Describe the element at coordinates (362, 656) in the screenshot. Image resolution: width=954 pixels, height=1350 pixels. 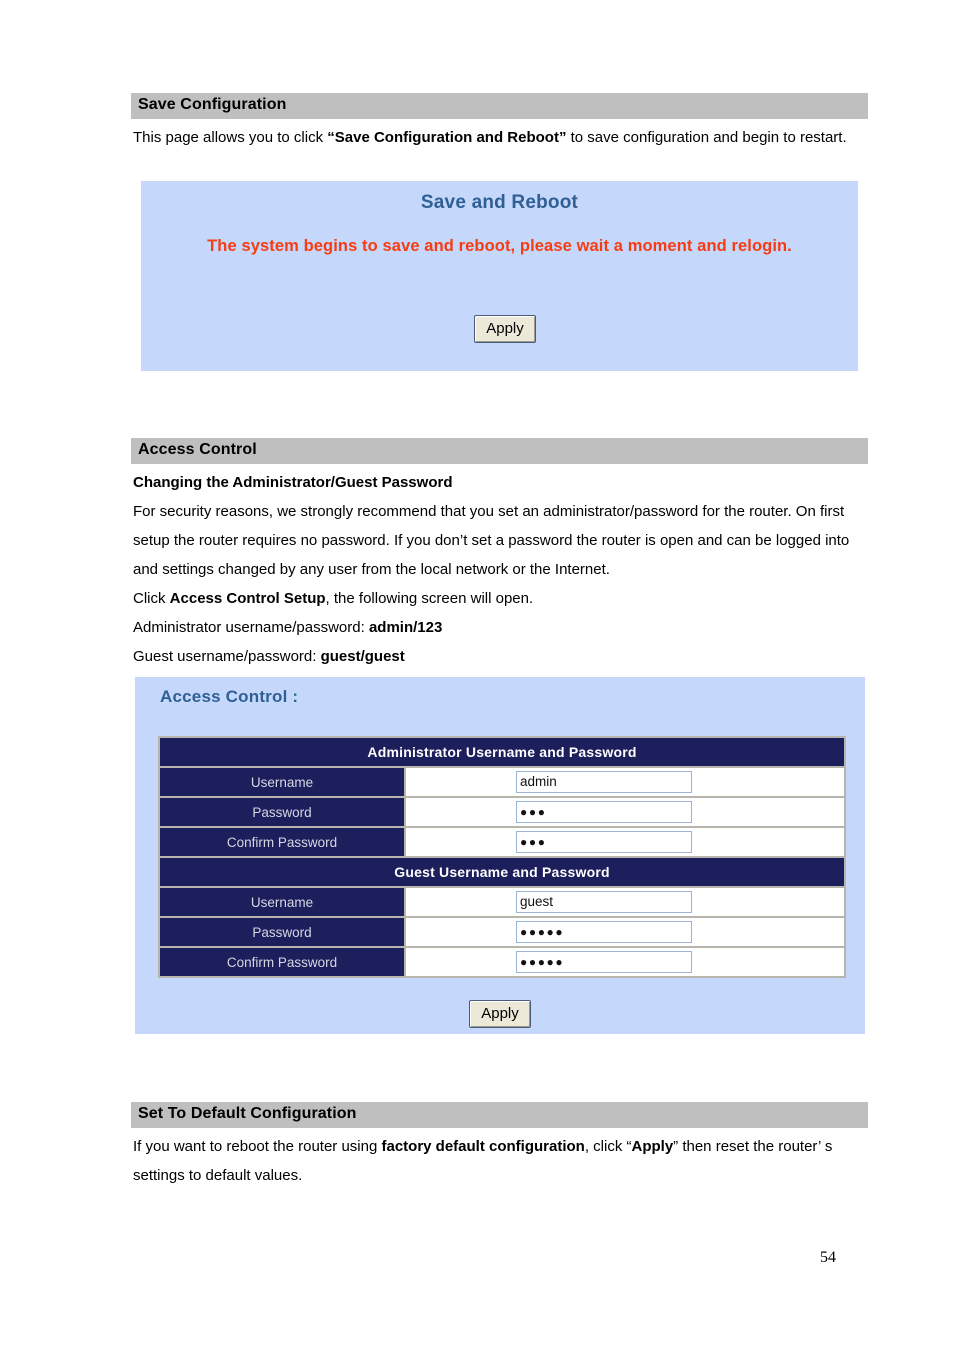
I see `text-emphasis: guest/guest` at that location.